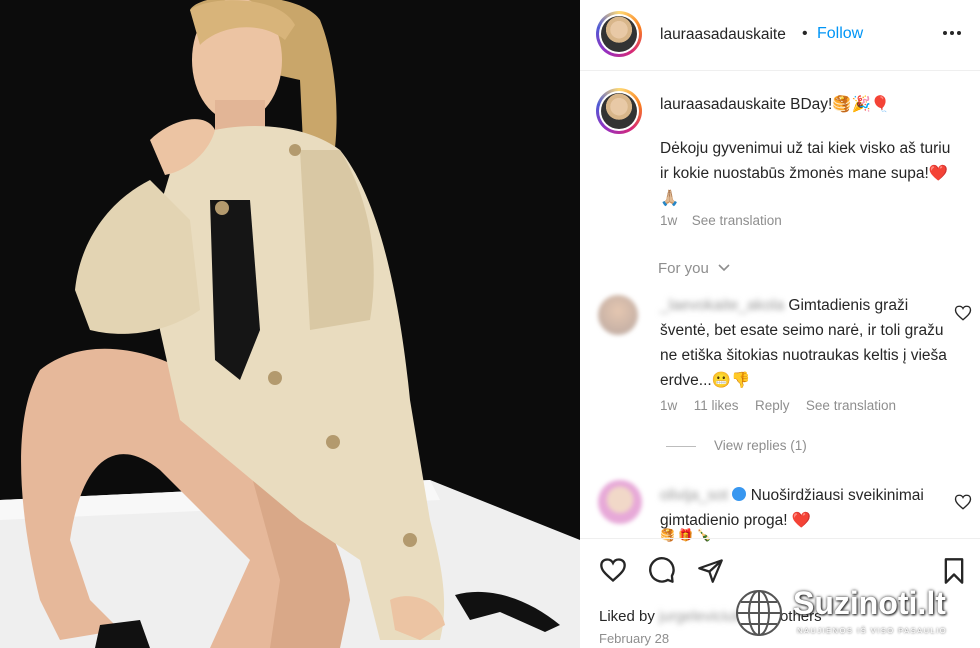 This screenshot has width=980, height=648. Describe the element at coordinates (716, 405) in the screenshot. I see `comment-likes: 11 likes` at that location.